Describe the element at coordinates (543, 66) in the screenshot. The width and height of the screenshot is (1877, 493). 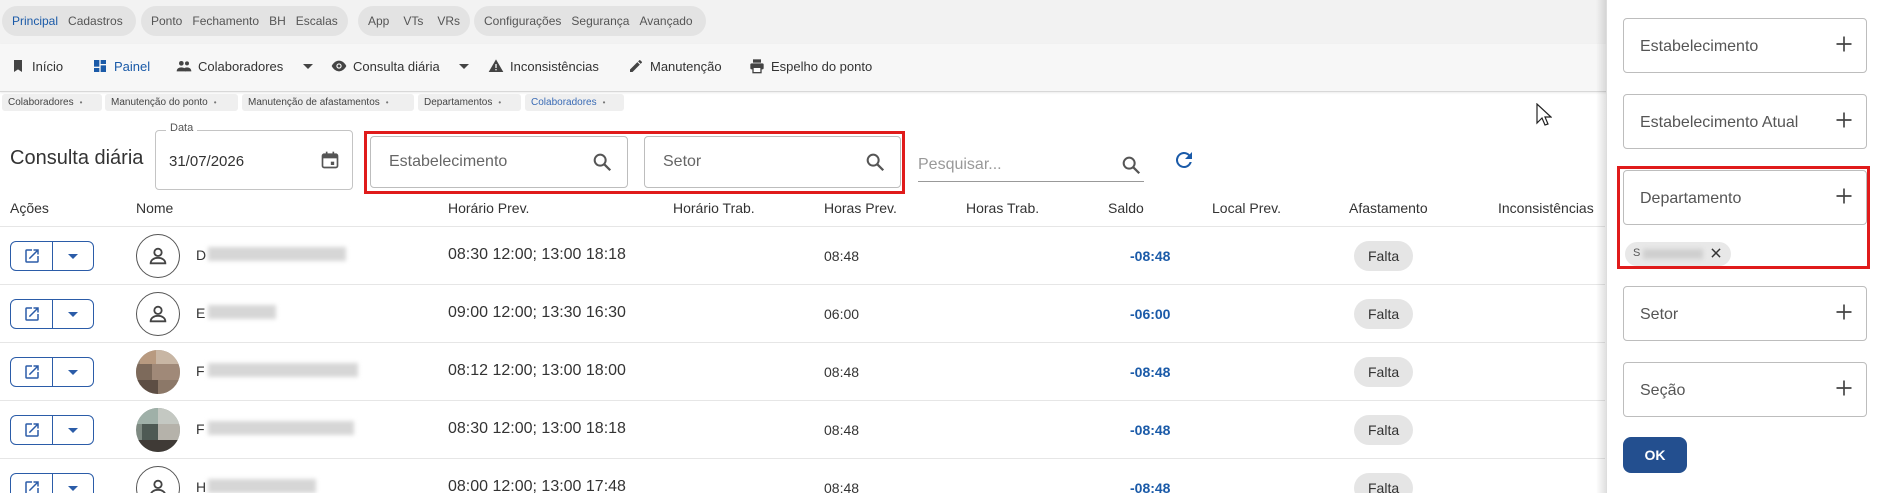
I see `menu-inconsistencias: Inconsistências` at that location.